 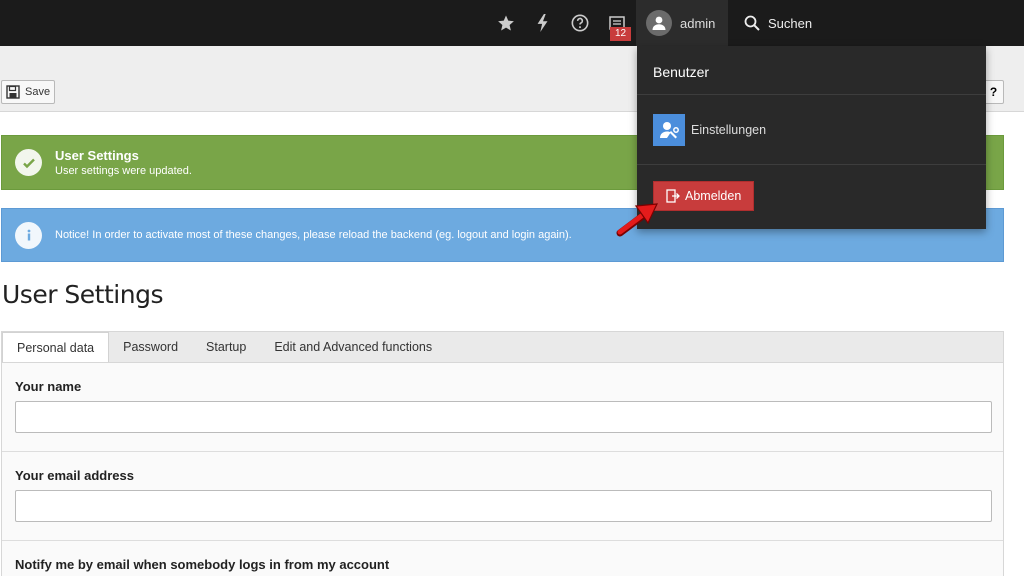 I want to click on help-button: ?, so click(x=993, y=92).